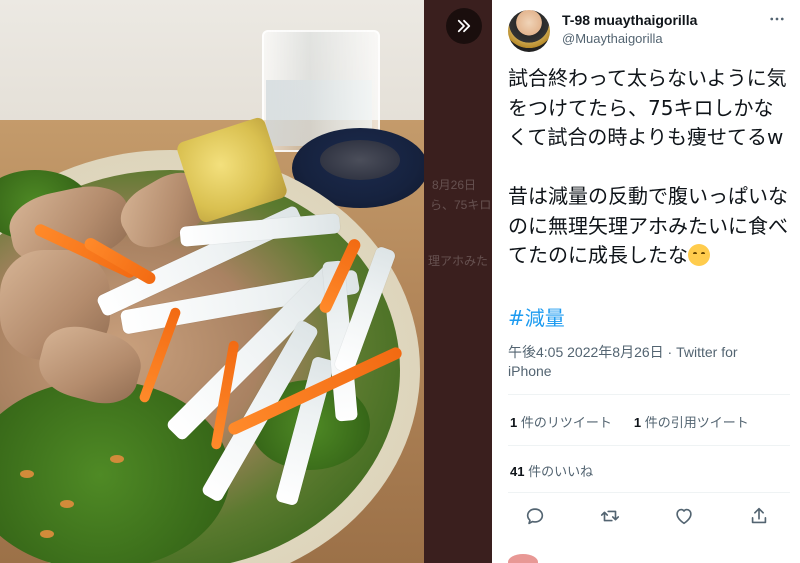  Describe the element at coordinates (360, 160) in the screenshot. I see `photo-small-bowl-inner` at that location.